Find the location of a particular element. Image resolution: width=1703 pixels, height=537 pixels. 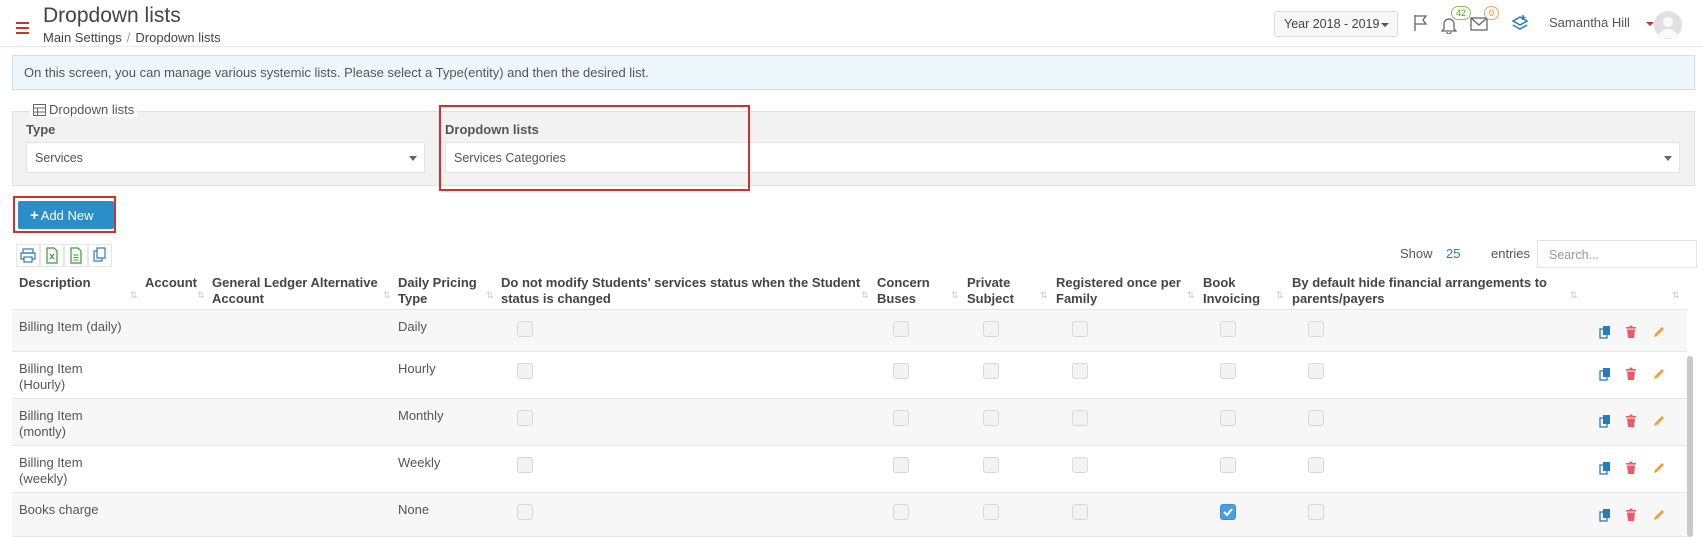

excel-export-button is located at coordinates (52, 255).